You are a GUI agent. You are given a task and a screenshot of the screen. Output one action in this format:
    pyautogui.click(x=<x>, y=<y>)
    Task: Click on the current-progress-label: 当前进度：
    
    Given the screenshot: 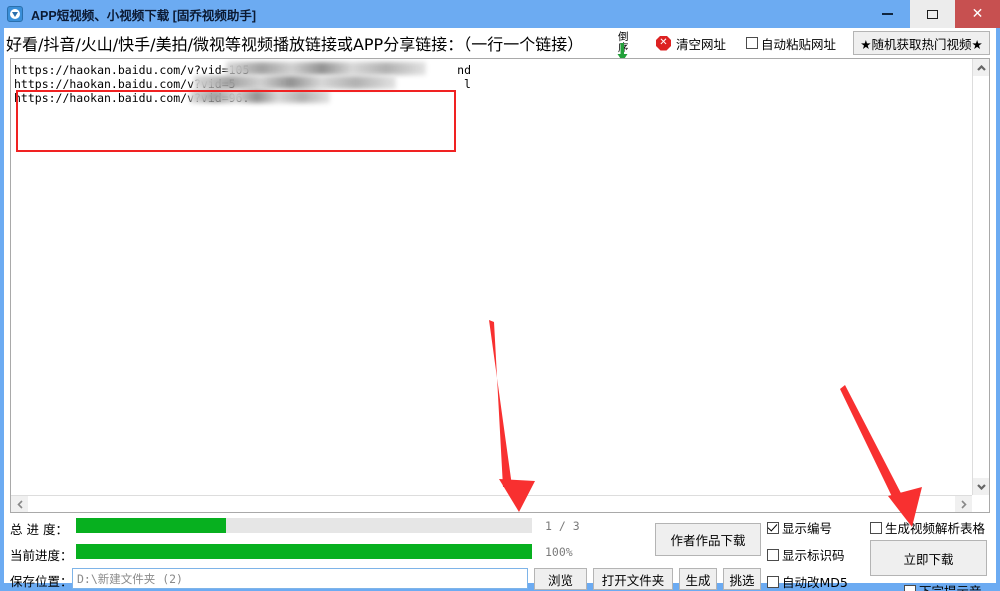 What is the action you would take?
    pyautogui.click(x=41, y=555)
    